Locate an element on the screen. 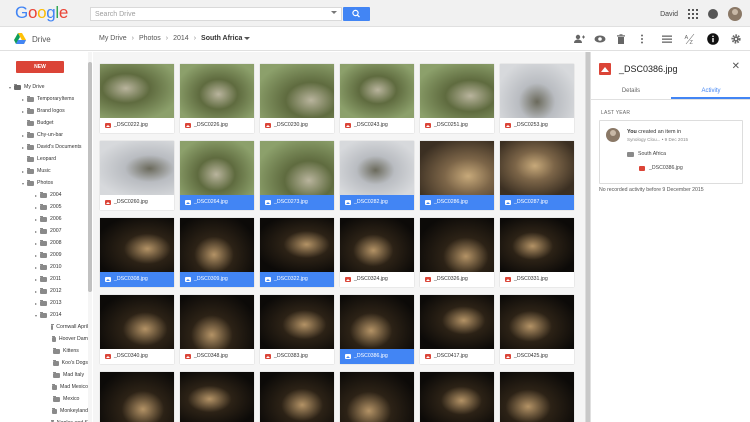  search-options-icon is located at coordinates (334, 12).